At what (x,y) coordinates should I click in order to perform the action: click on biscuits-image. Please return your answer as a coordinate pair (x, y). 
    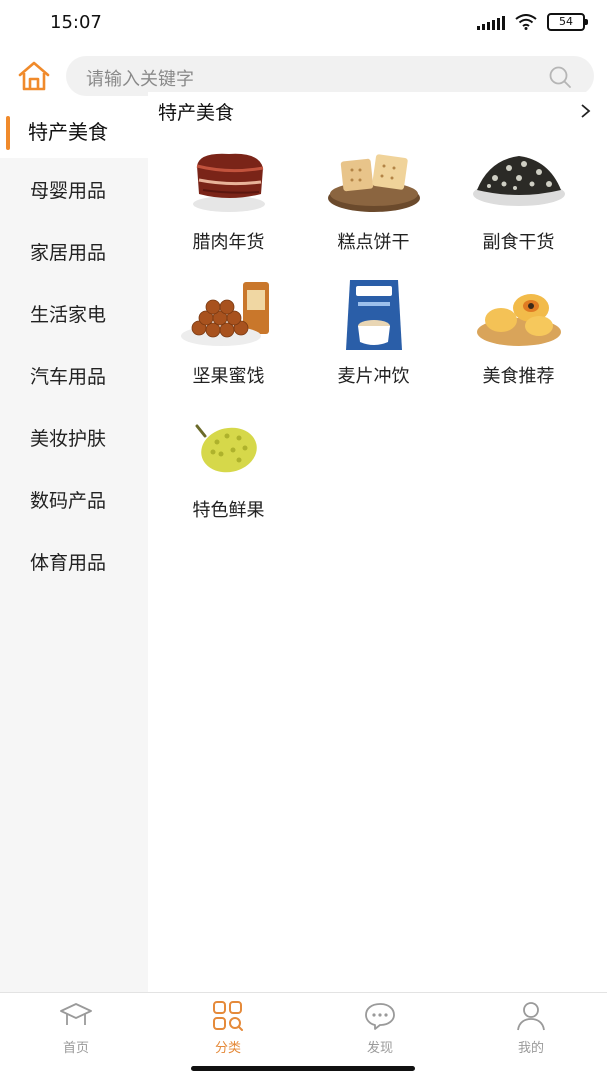
    Looking at the image, I should click on (373, 183).